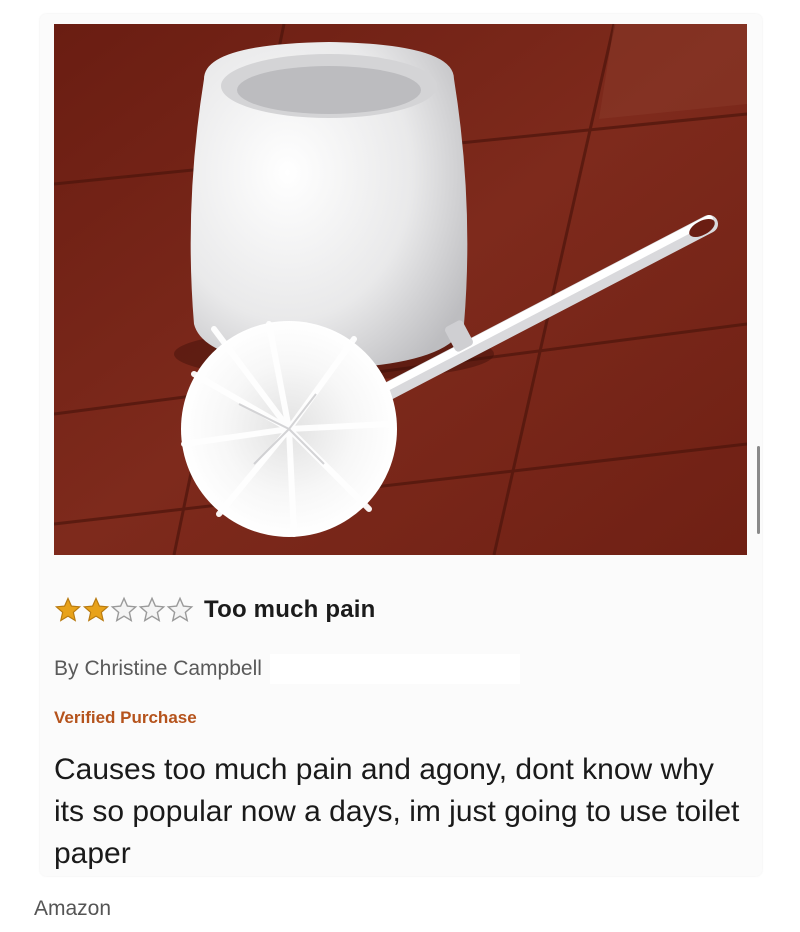 The height and width of the screenshot is (932, 800). I want to click on star-rating, so click(124, 610).